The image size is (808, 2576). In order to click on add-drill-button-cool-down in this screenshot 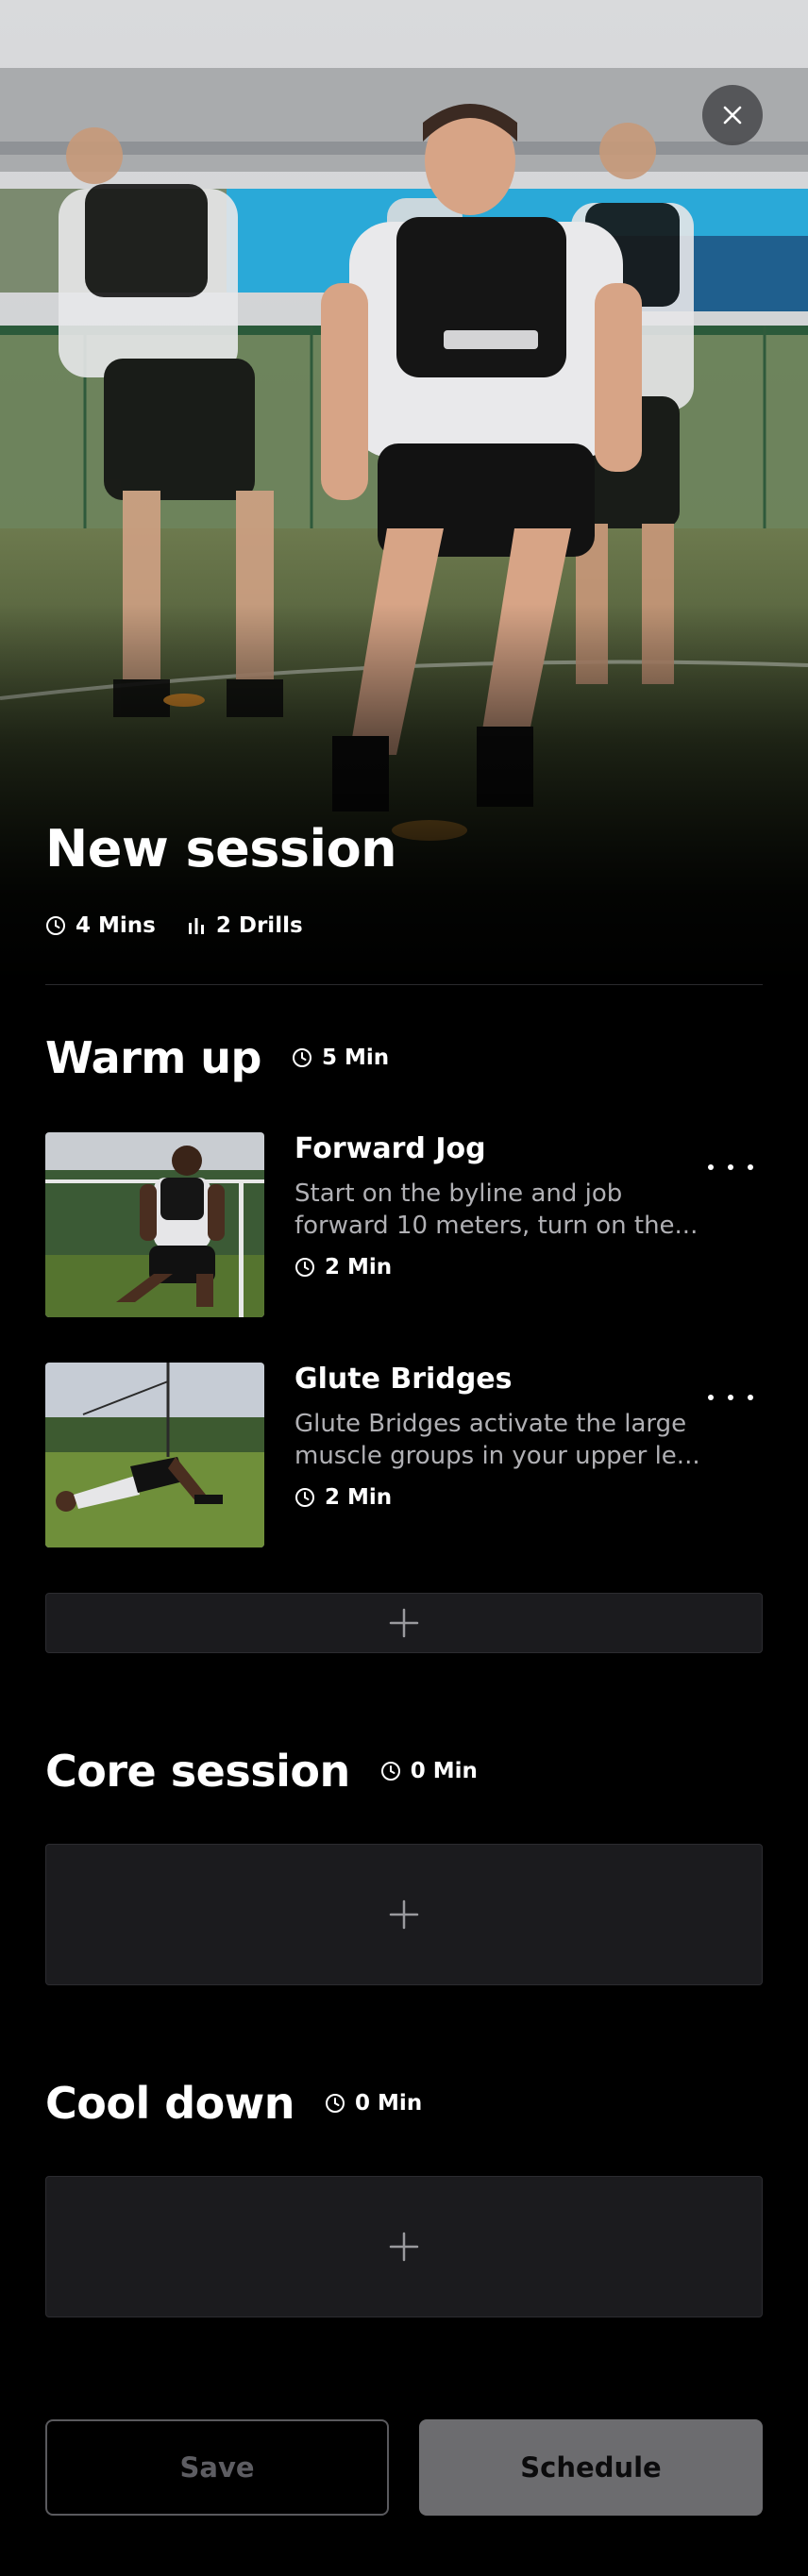, I will do `click(404, 2246)`.